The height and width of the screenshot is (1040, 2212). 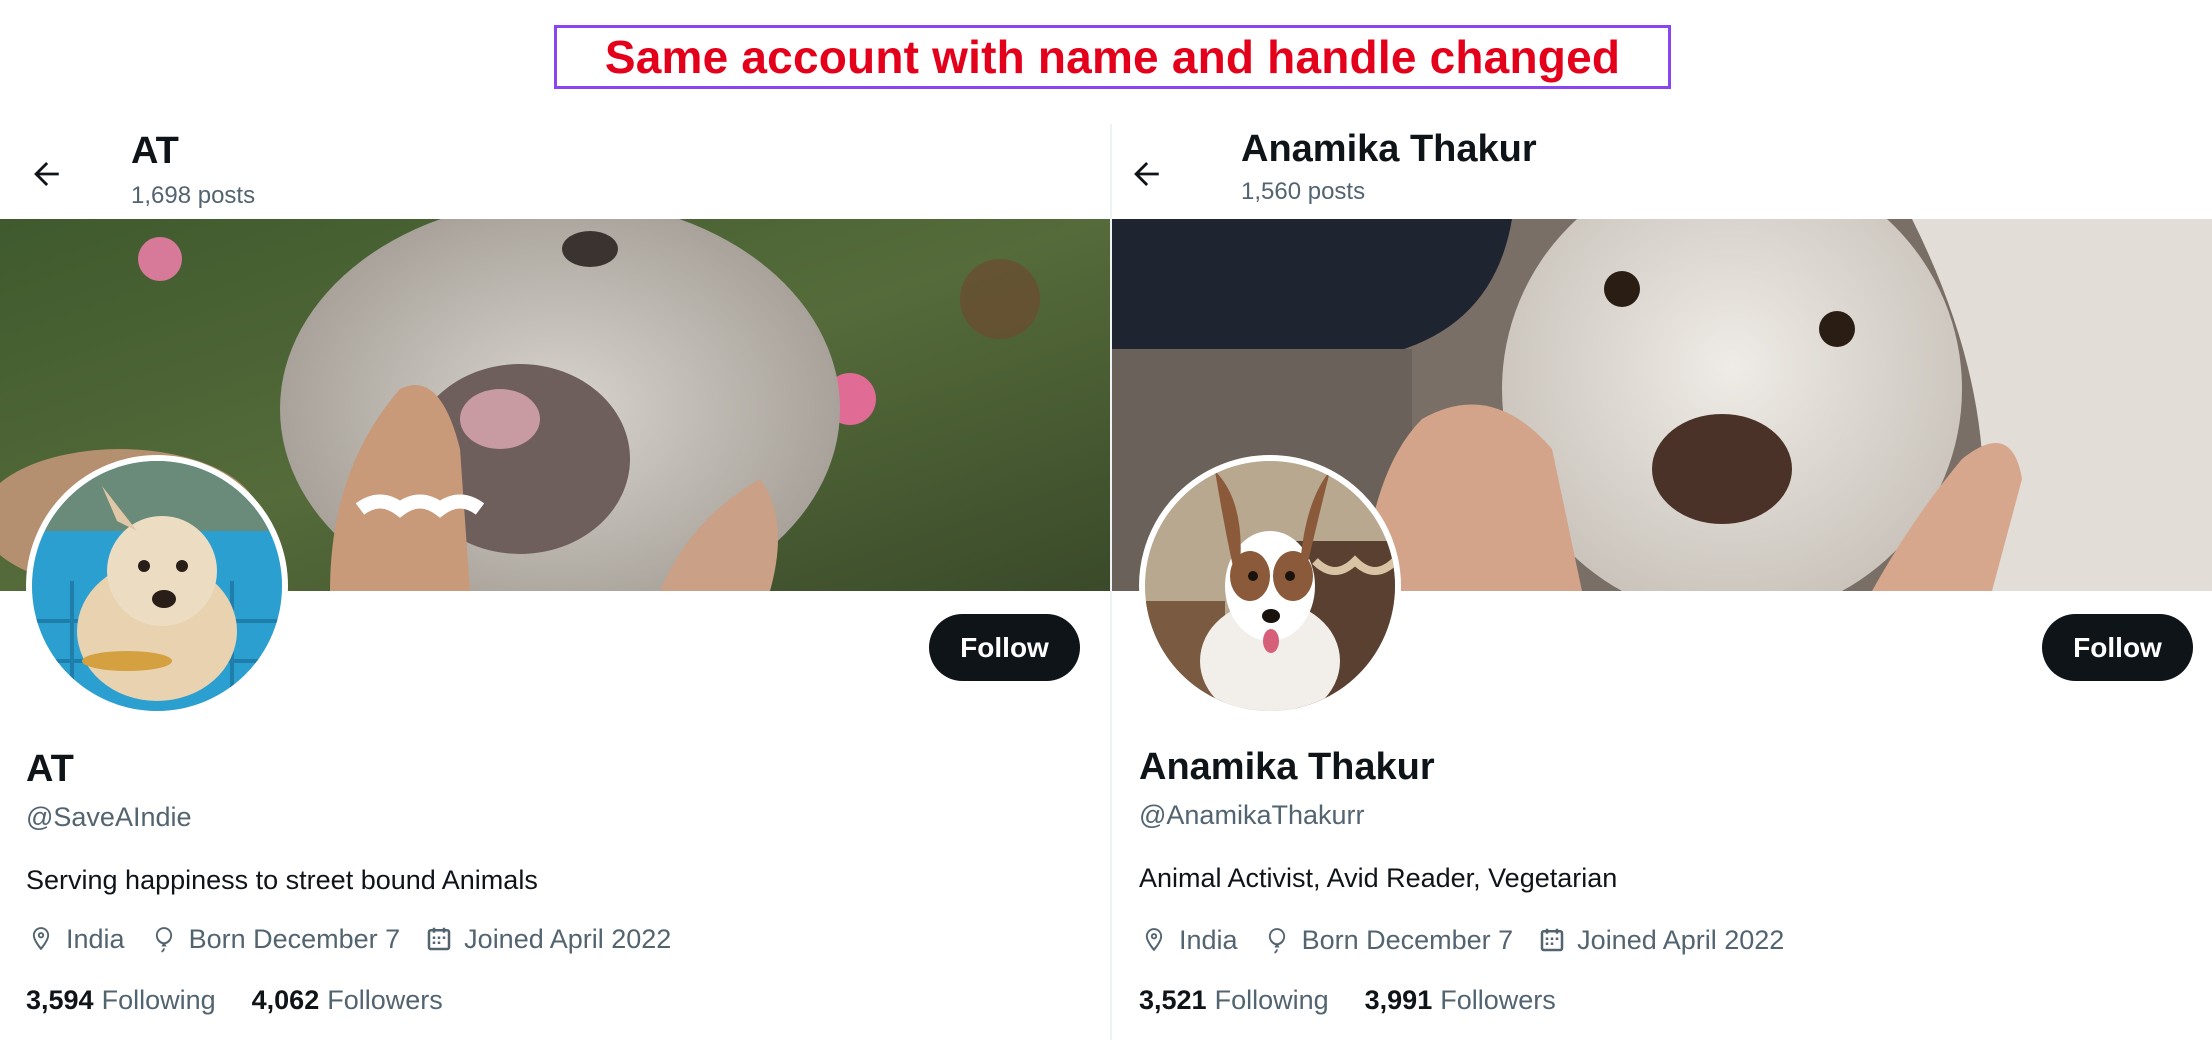 What do you see at coordinates (555, 171) in the screenshot?
I see `profile-header-bar: AT 1,698 posts` at bounding box center [555, 171].